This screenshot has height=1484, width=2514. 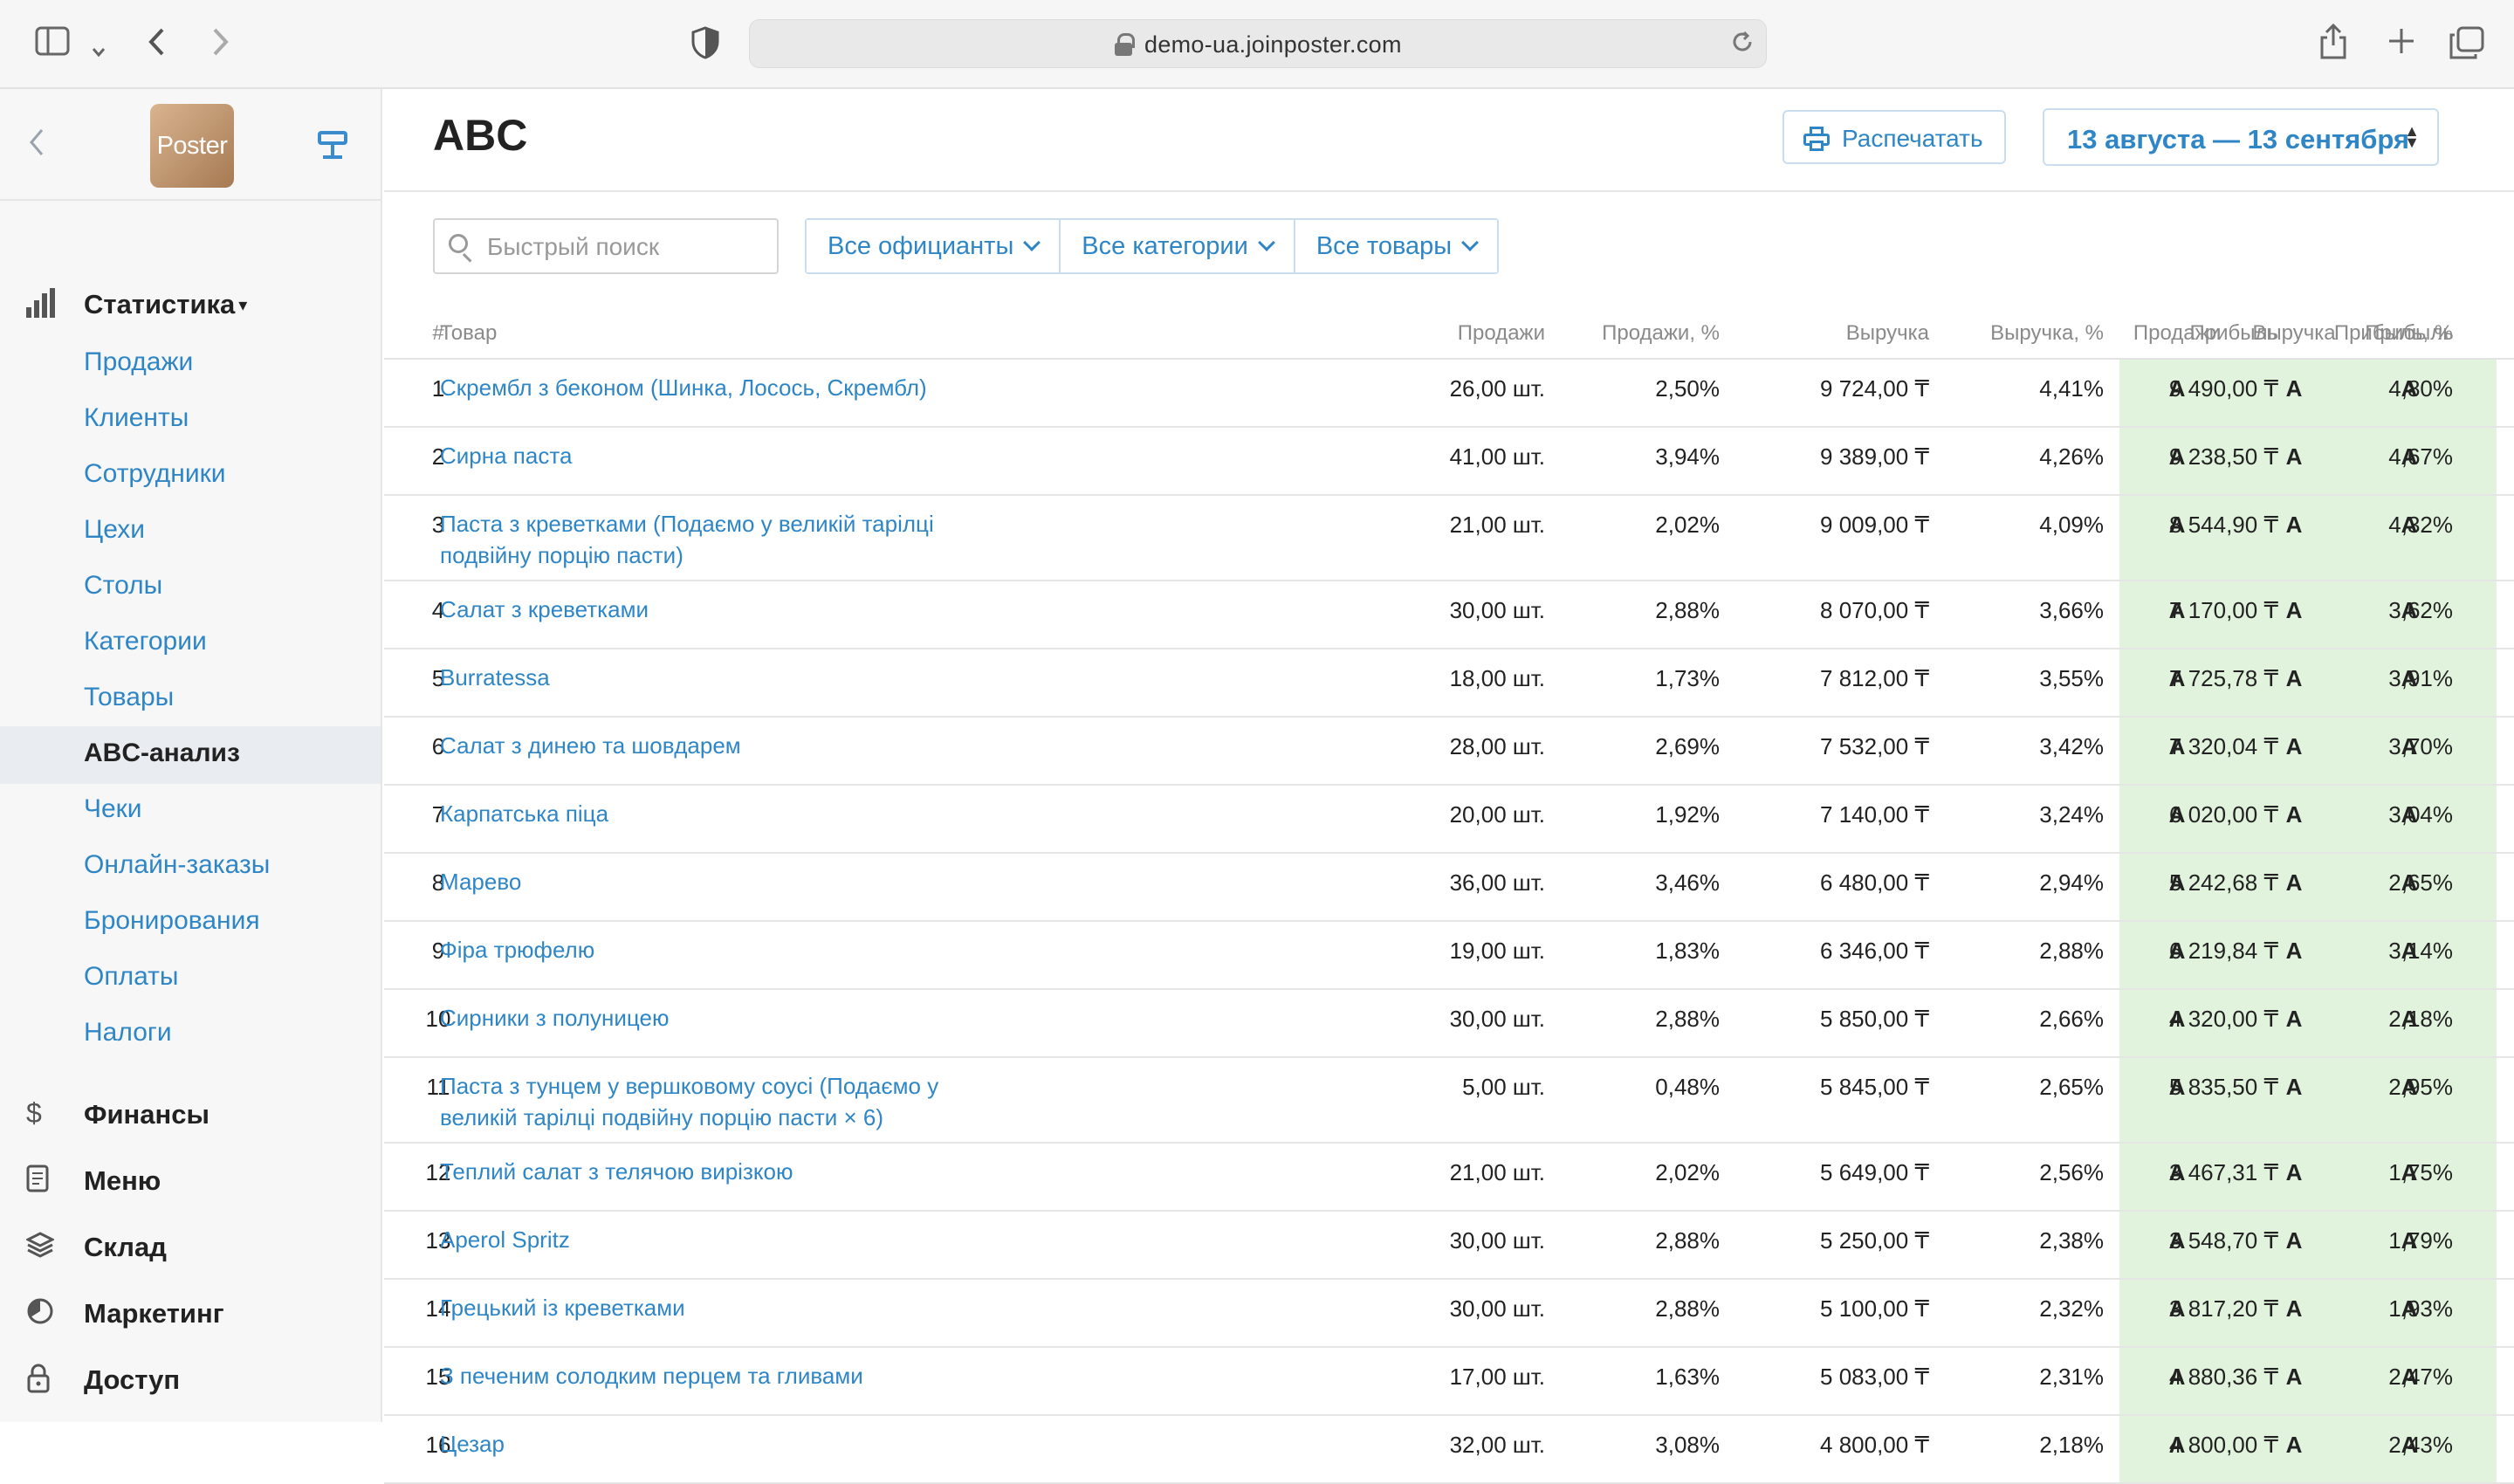 What do you see at coordinates (190, 531) in the screenshot?
I see `sidebar-item-workshops: Цехи` at bounding box center [190, 531].